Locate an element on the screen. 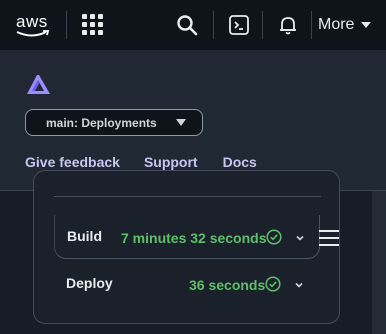 The width and height of the screenshot is (386, 334). support-link: Support is located at coordinates (171, 162).